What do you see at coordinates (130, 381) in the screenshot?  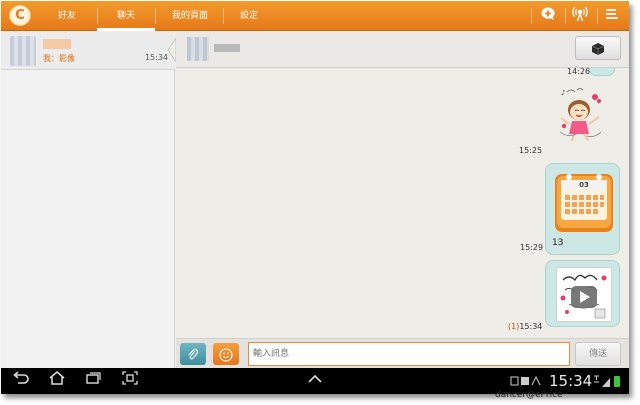 I see `screenshot-icon` at bounding box center [130, 381].